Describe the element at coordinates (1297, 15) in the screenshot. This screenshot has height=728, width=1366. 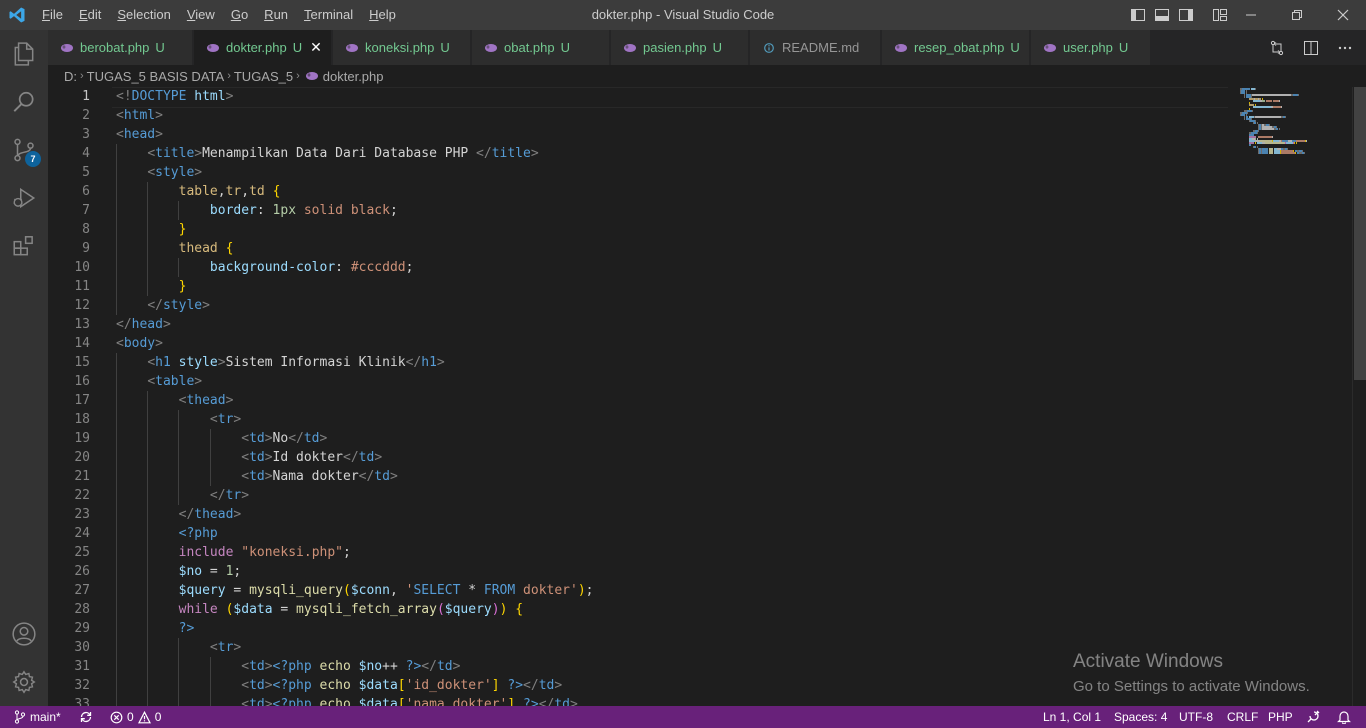
I see `restore-button` at that location.